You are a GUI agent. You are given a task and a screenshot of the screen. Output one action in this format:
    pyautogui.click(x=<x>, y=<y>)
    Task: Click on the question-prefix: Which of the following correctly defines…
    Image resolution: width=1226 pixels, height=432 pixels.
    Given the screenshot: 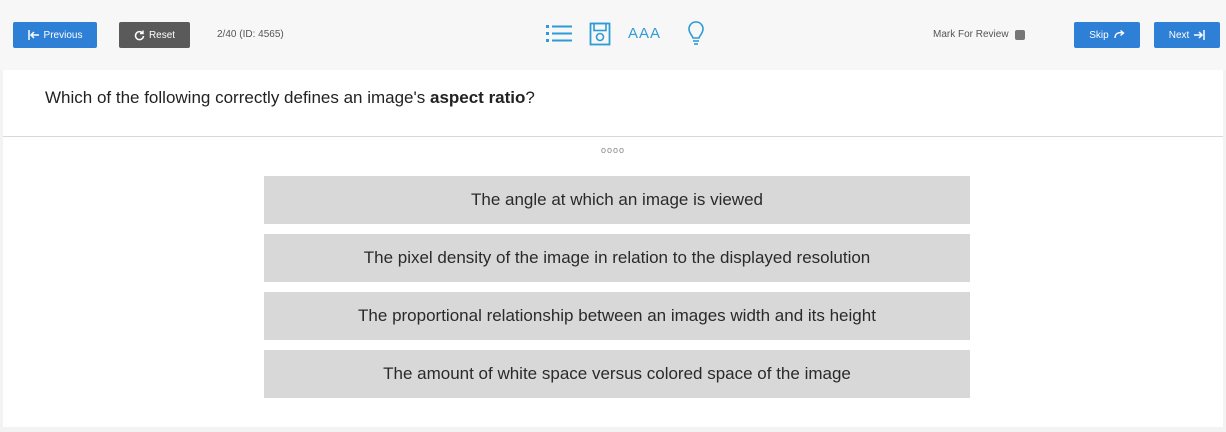 What is the action you would take?
    pyautogui.click(x=237, y=97)
    